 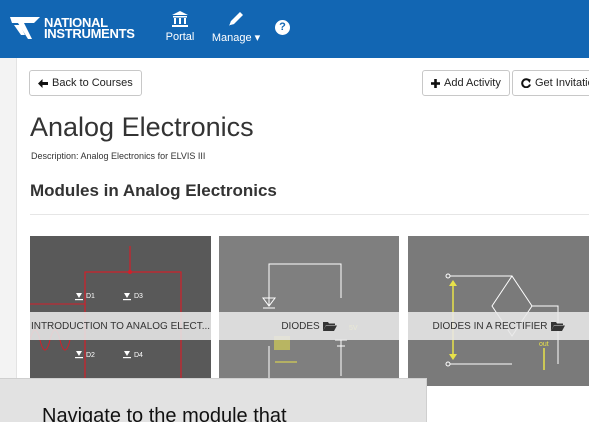 I want to click on diode-d2-label: D2, so click(x=90, y=355).